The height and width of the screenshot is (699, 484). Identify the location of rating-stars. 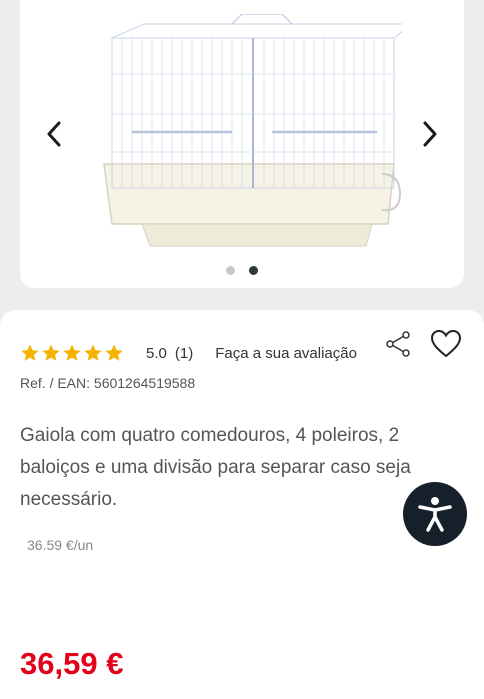
(72, 353).